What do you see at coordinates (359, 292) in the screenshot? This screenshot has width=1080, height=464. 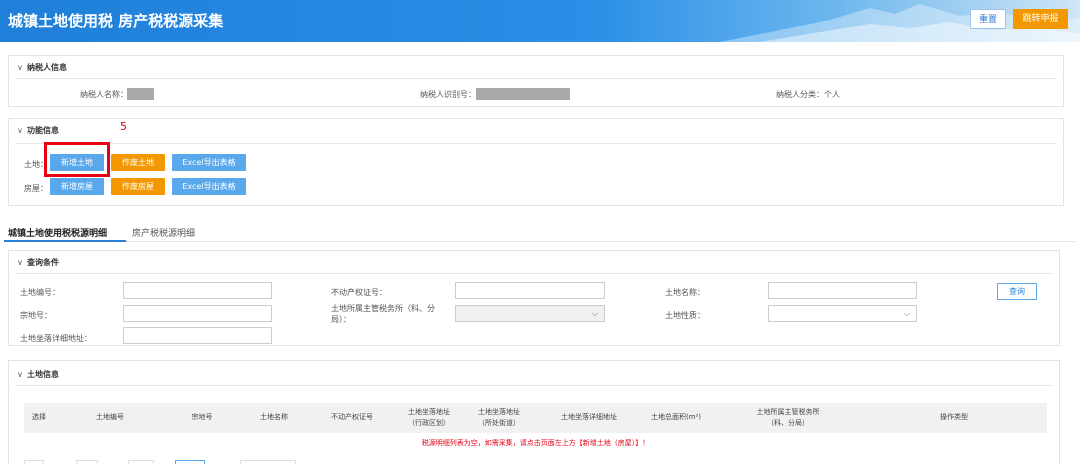 I see `cert-no-label: 不动产权证号：` at bounding box center [359, 292].